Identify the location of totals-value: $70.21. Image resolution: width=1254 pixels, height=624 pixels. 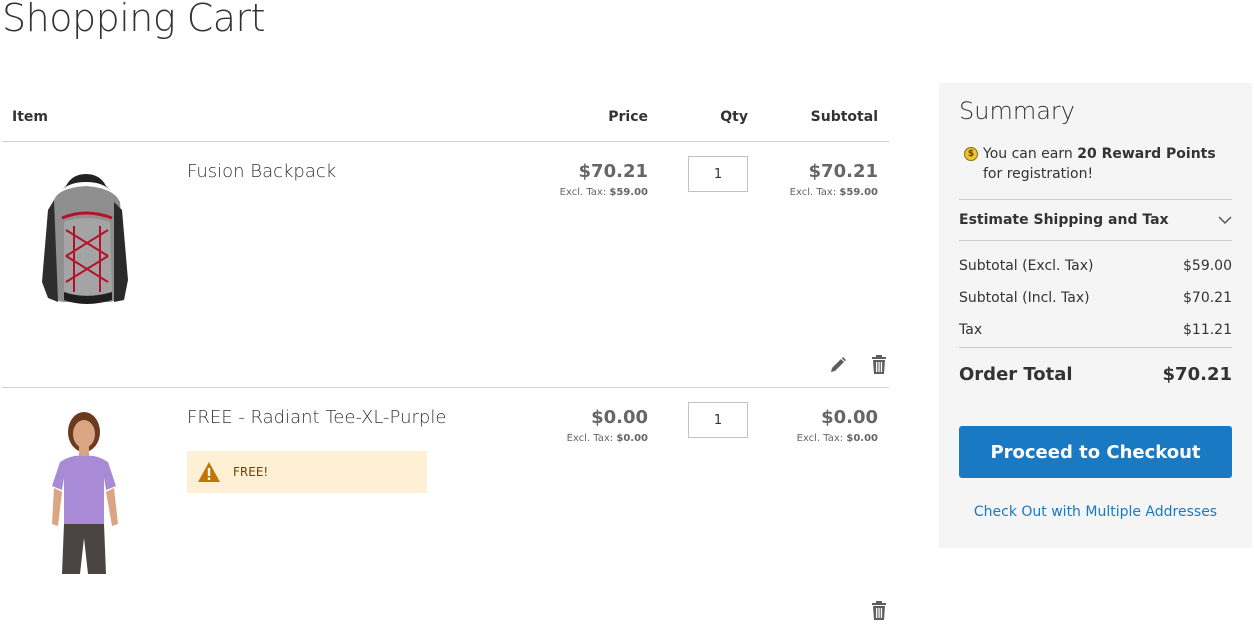
(1207, 298).